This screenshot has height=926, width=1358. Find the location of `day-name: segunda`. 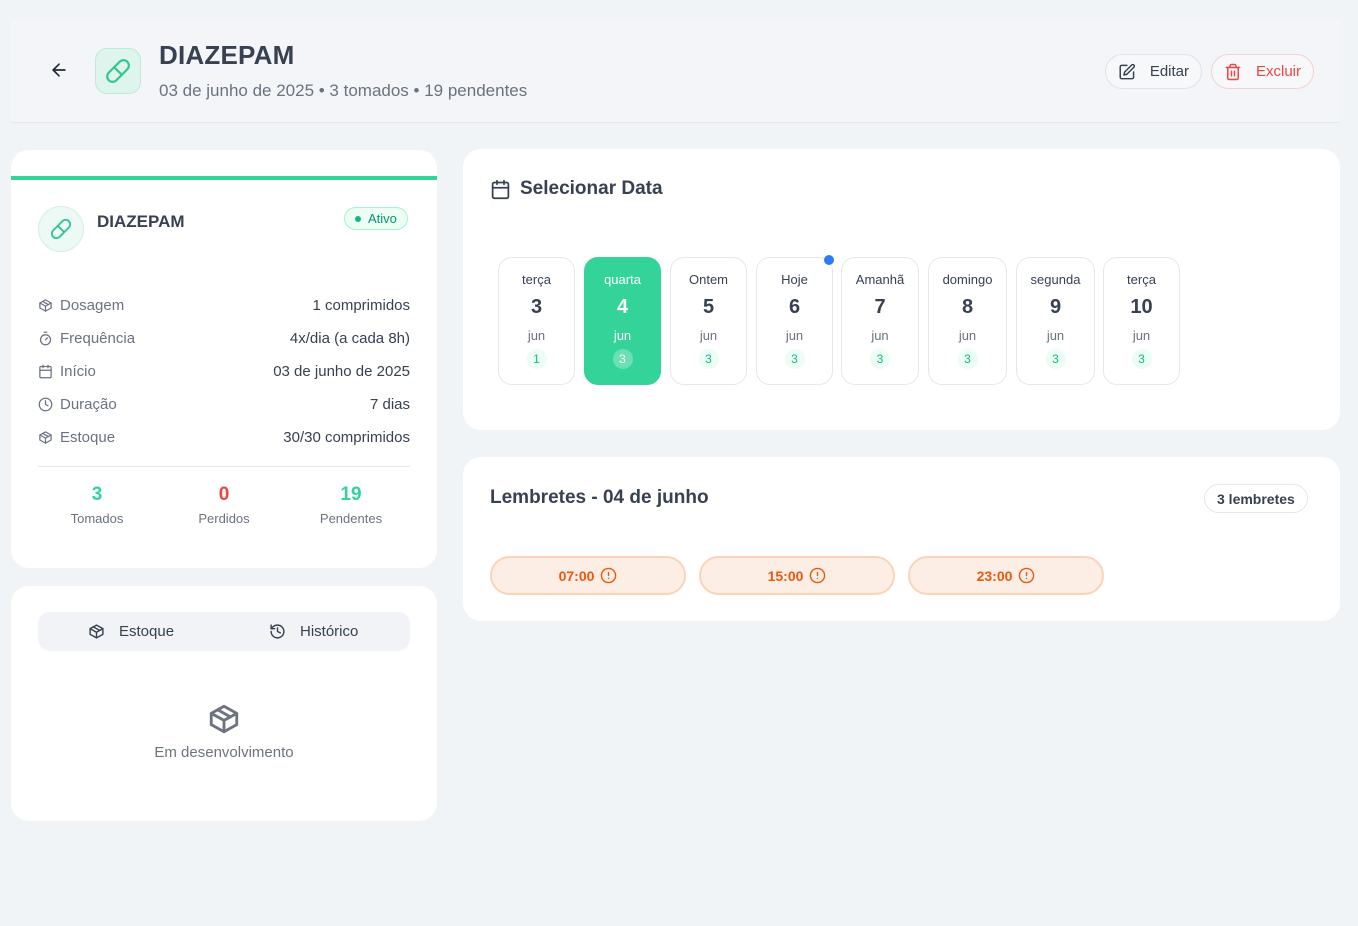

day-name: segunda is located at coordinates (1055, 279).